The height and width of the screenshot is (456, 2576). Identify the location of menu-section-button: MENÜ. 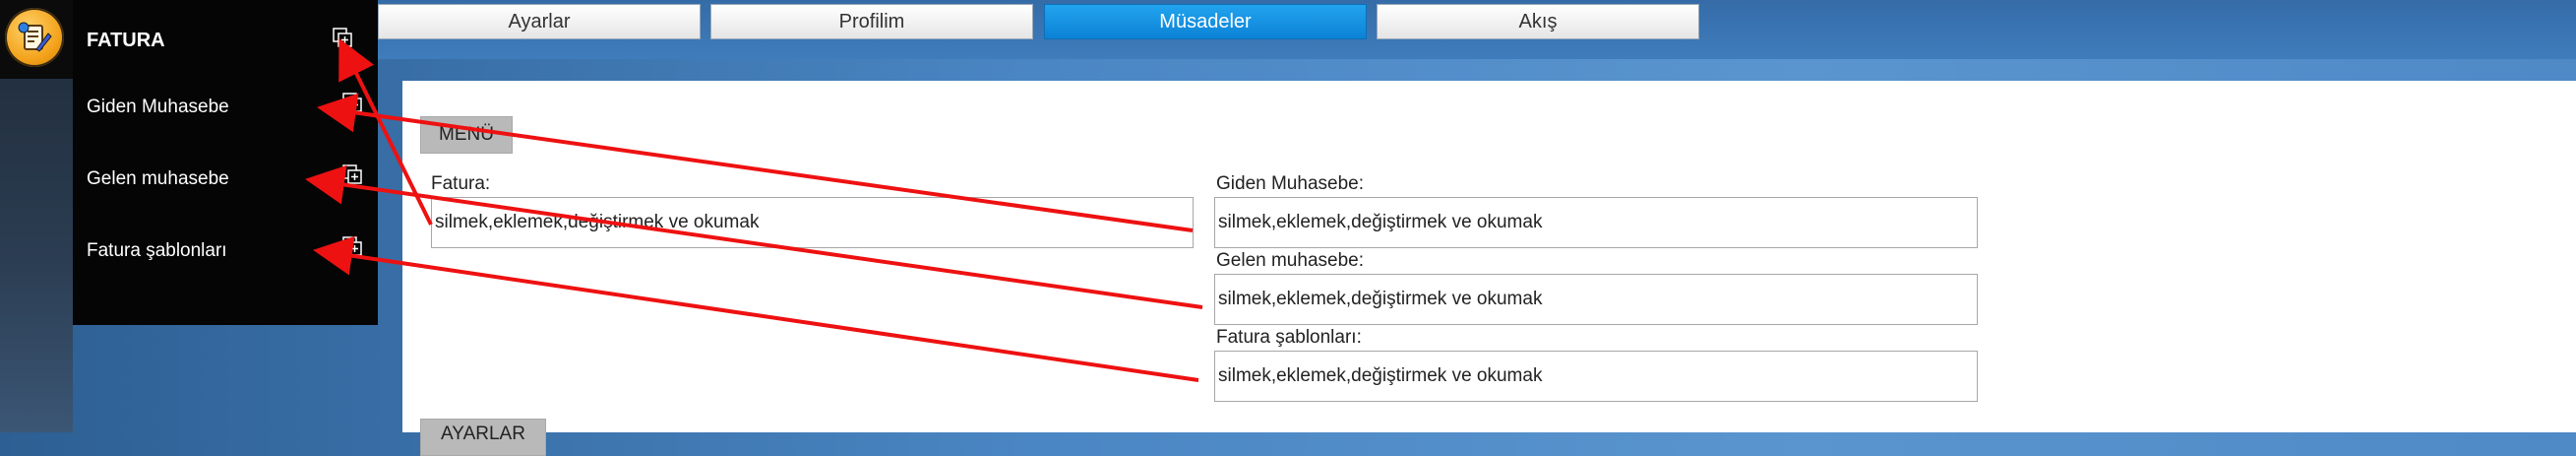
(466, 135).